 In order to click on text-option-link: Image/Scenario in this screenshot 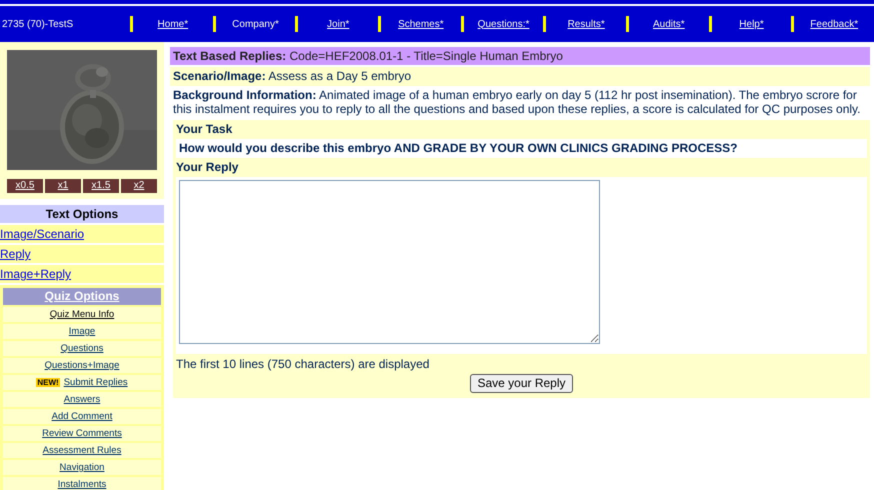, I will do `click(82, 234)`.